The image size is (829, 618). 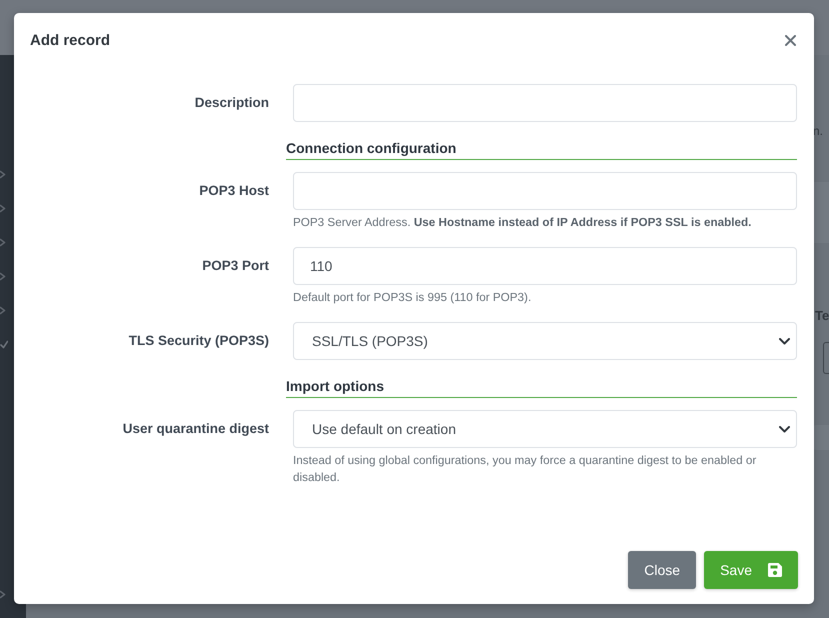 What do you see at coordinates (4, 344) in the screenshot?
I see `check-icon` at bounding box center [4, 344].